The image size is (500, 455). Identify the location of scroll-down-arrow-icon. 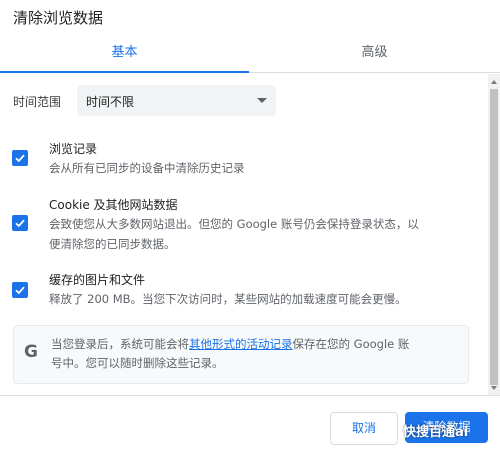
(494, 388).